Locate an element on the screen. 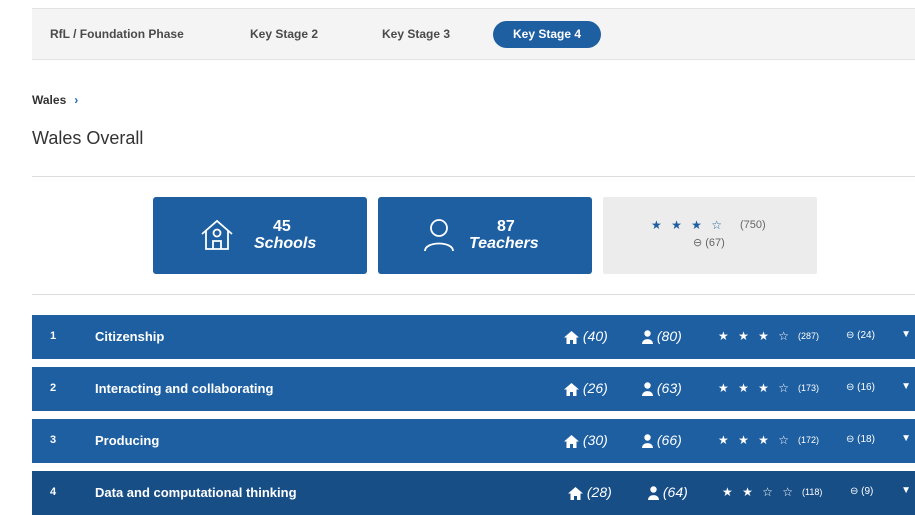 The height and width of the screenshot is (515, 915). row-title: Data and computational thinking is located at coordinates (196, 492).